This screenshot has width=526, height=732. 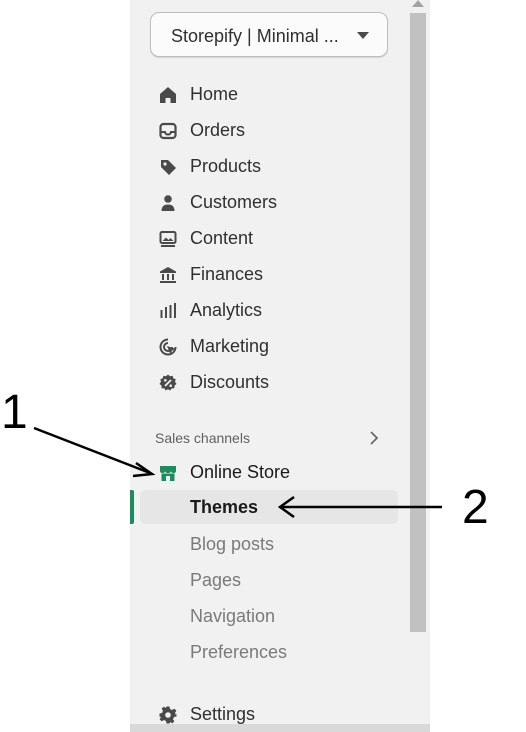 I want to click on bank-icon, so click(x=168, y=275).